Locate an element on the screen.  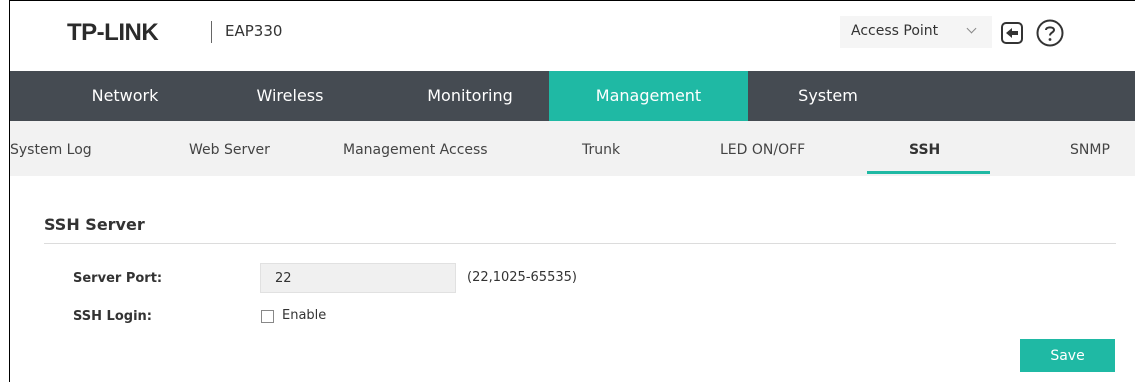
logout-icon is located at coordinates (1012, 33).